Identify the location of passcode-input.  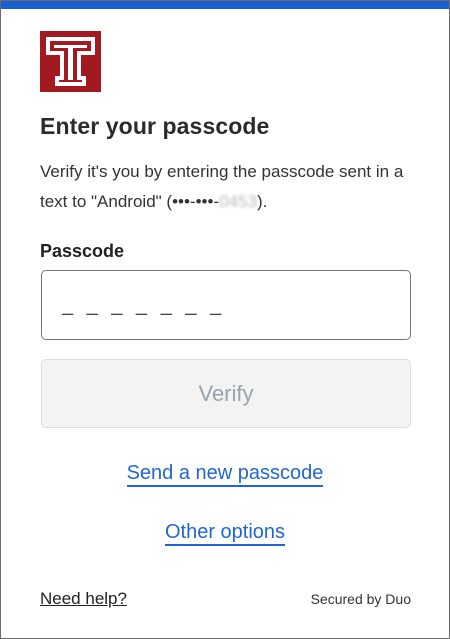
(226, 305).